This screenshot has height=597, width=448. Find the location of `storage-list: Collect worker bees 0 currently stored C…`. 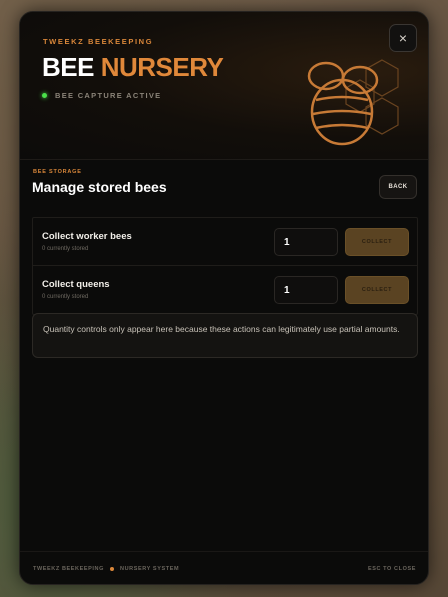

storage-list: Collect worker bees 0 currently stored C… is located at coordinates (225, 266).